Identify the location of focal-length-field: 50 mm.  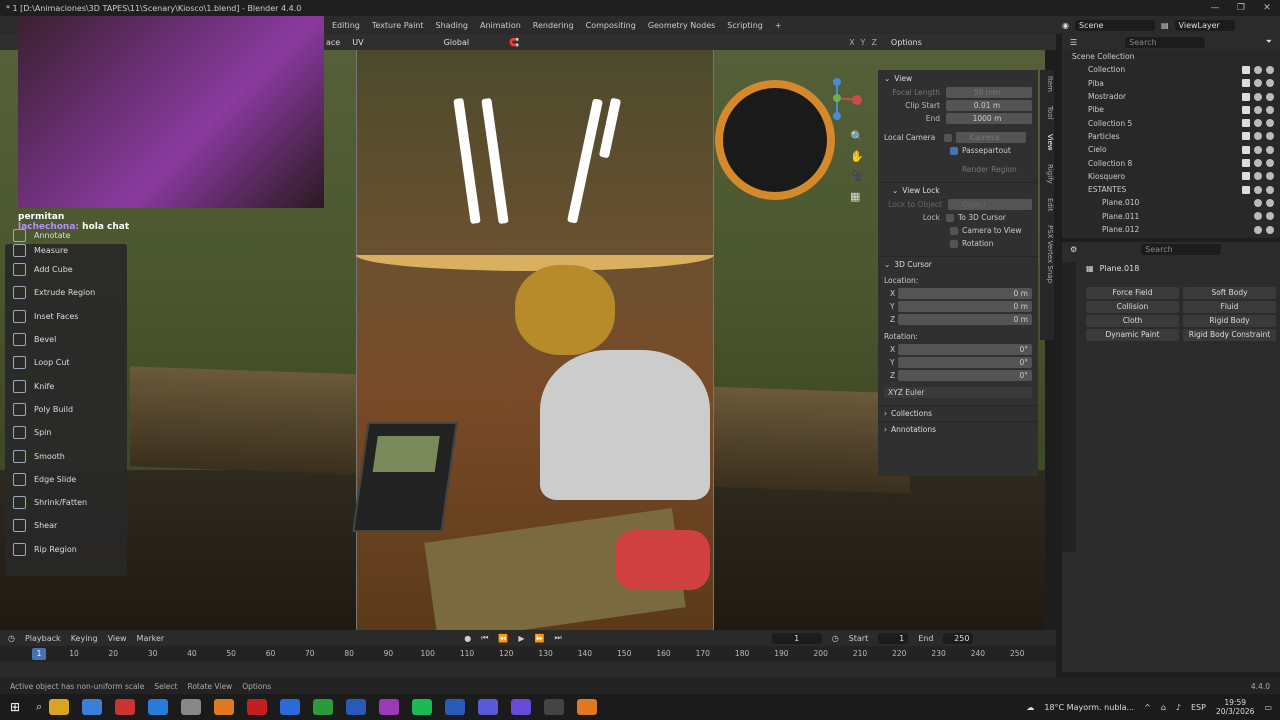
(989, 92).